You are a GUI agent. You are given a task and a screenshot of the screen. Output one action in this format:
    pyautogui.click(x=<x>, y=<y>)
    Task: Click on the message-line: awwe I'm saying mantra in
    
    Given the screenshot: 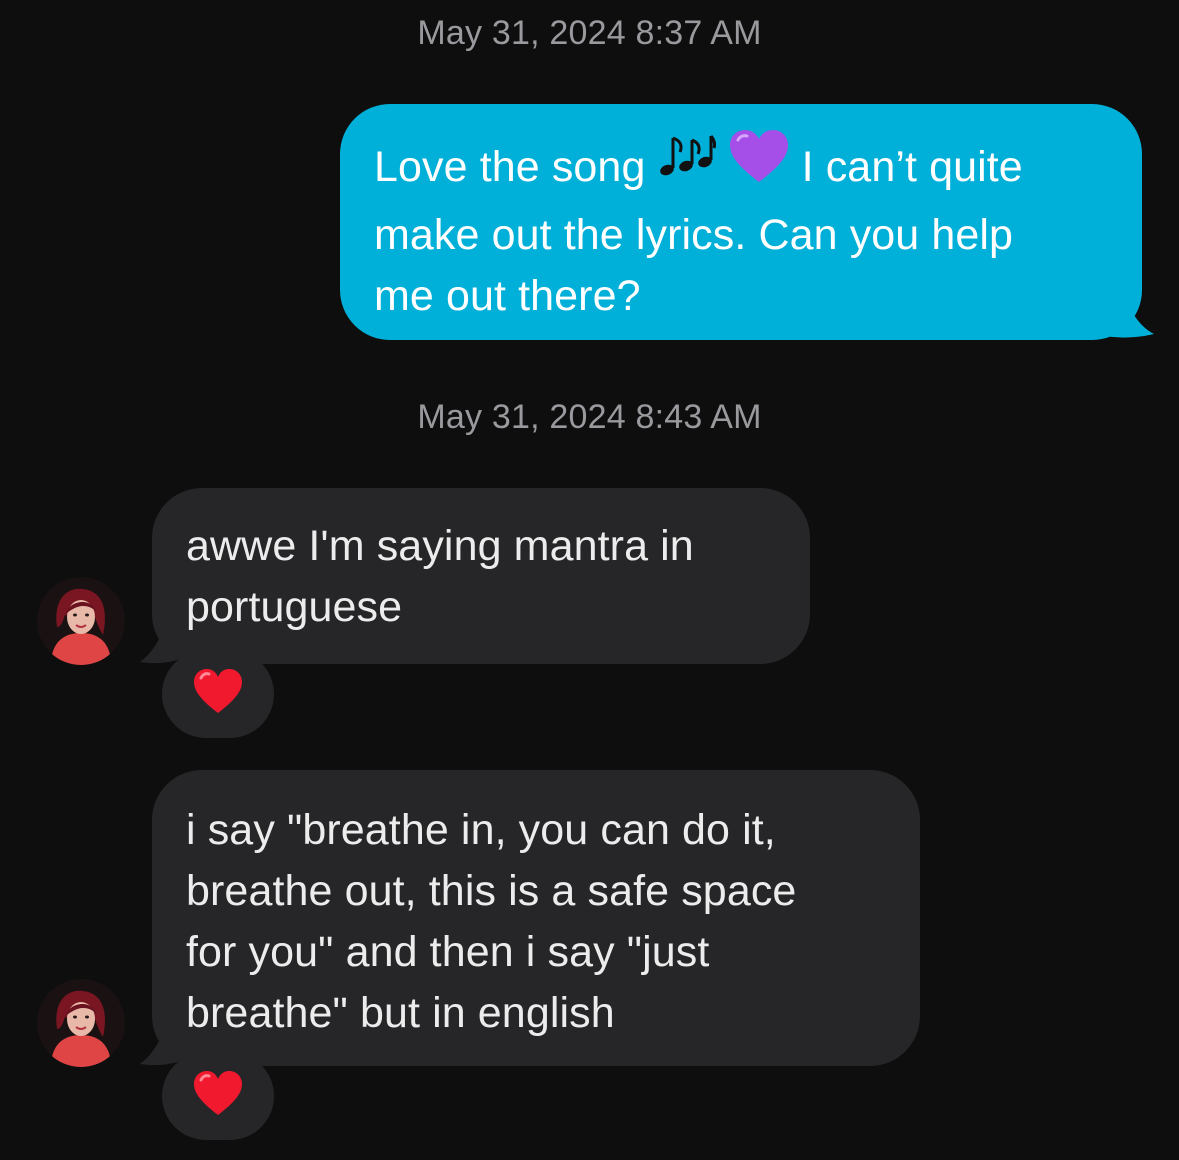 What is the action you would take?
    pyautogui.click(x=440, y=546)
    